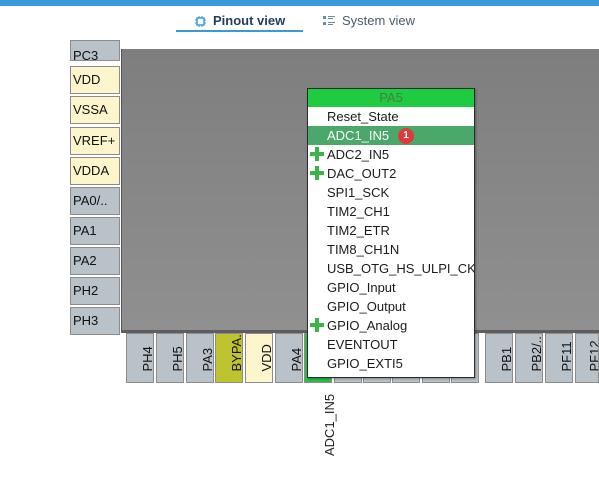 The width and height of the screenshot is (599, 495). I want to click on tab-pinout-view: Pinout view, so click(239, 21).